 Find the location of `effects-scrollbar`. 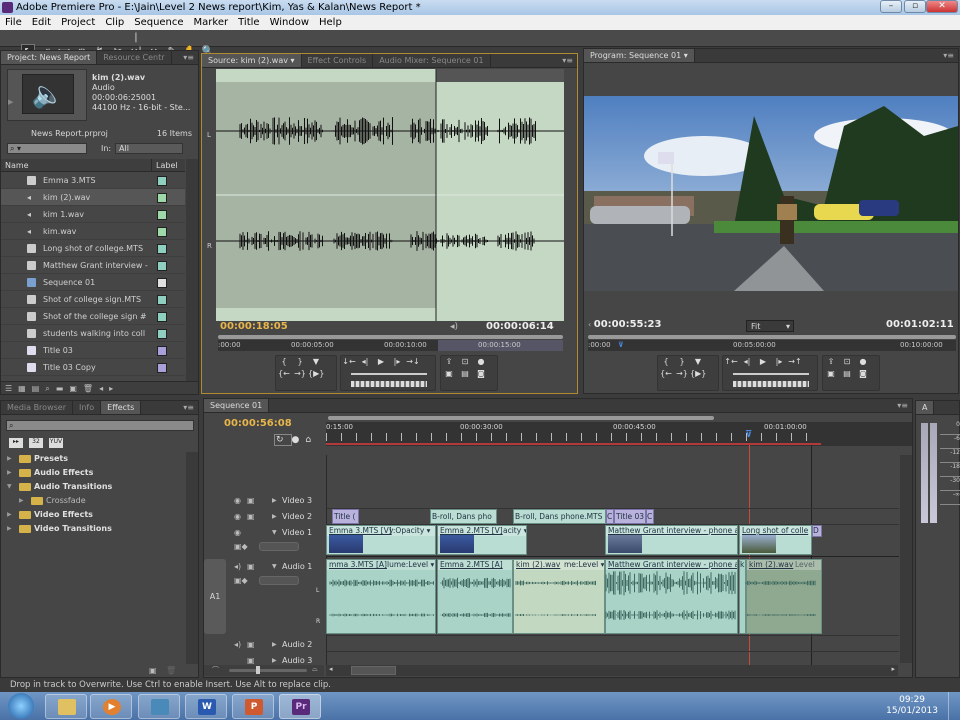

effects-scrollbar is located at coordinates (192, 558).